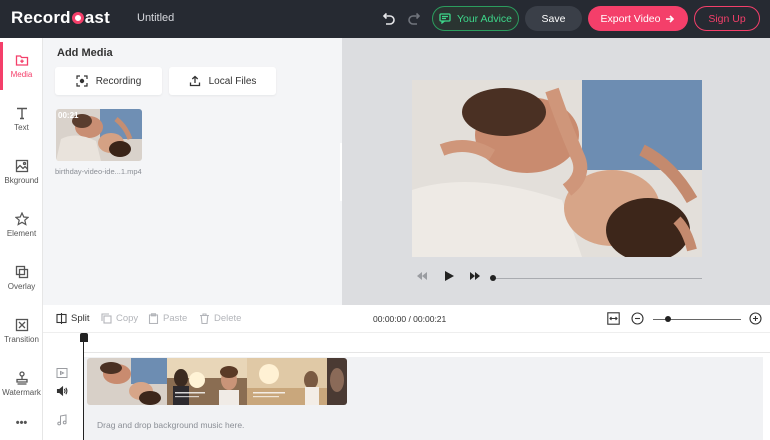 This screenshot has height=440, width=770. What do you see at coordinates (21, 219) in the screenshot?
I see `star-icon` at bounding box center [21, 219].